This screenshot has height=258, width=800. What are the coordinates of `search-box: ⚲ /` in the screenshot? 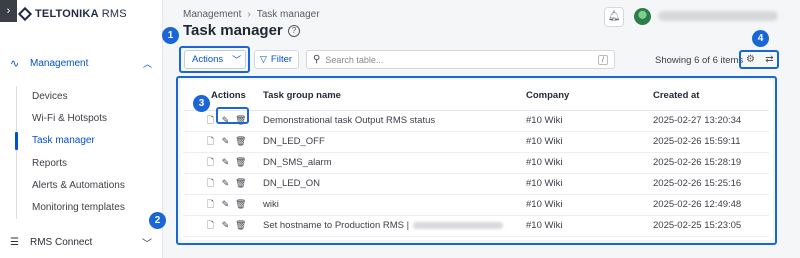 It's located at (460, 59).